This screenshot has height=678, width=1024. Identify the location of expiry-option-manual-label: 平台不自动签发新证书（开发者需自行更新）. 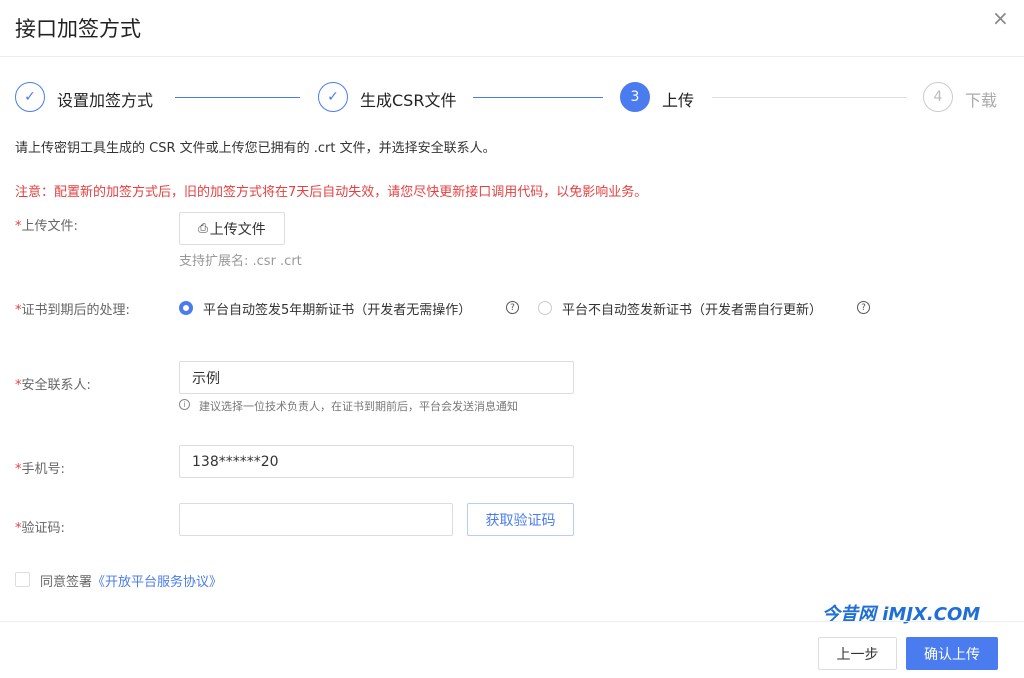
(692, 308).